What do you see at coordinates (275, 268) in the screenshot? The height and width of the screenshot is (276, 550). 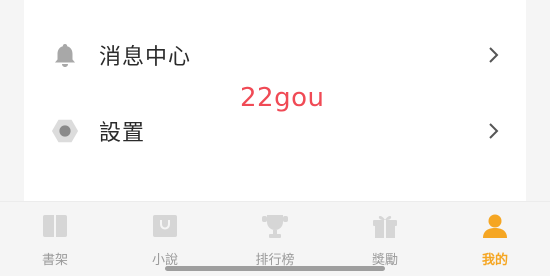 I see `home-indicator` at bounding box center [275, 268].